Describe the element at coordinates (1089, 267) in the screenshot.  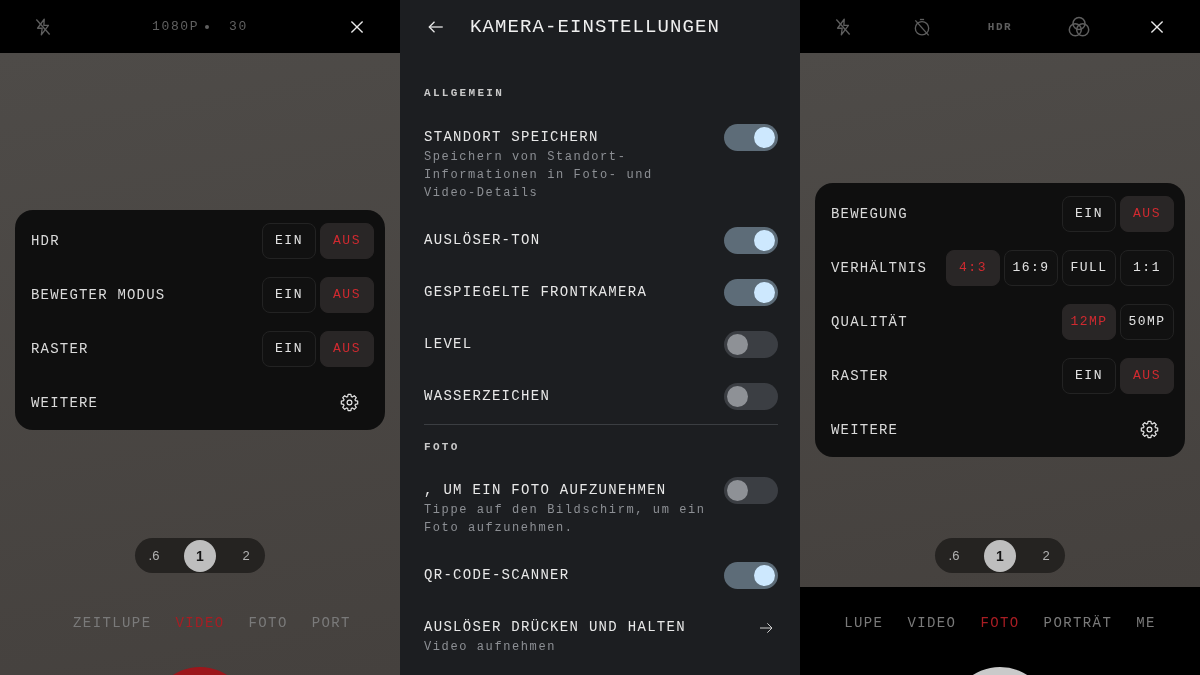
I see `option-button: FULL` at that location.